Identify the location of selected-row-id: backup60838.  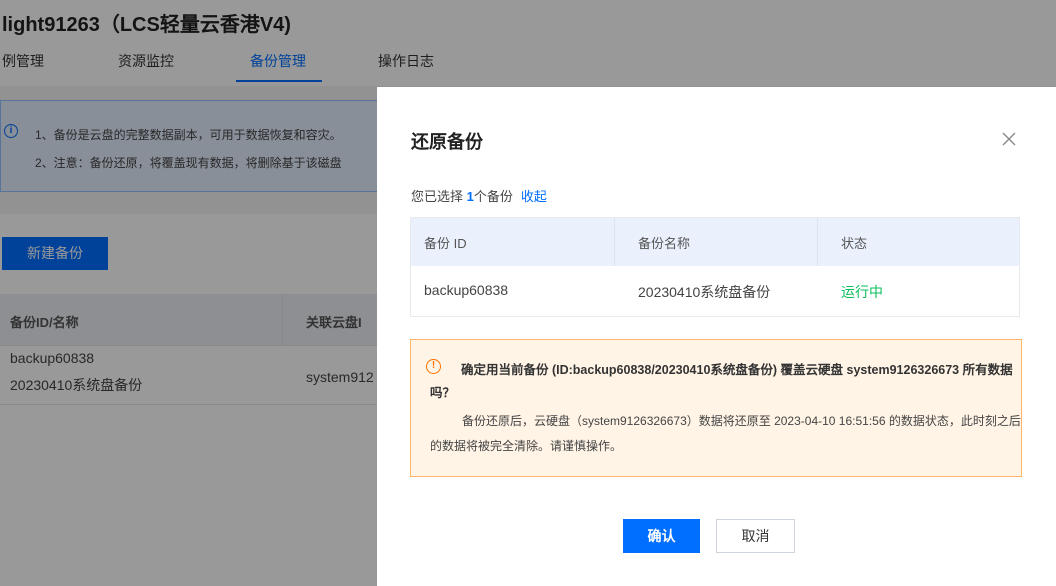
(466, 290).